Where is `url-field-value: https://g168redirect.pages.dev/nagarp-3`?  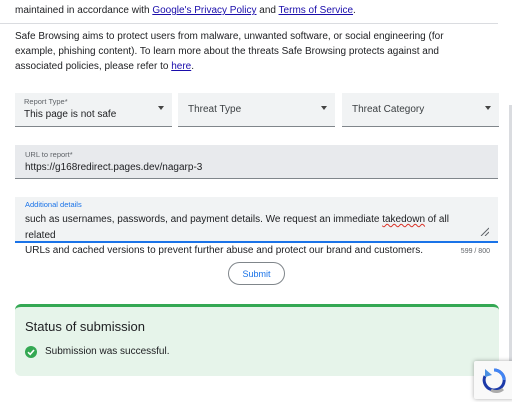
url-field-value: https://g168redirect.pages.dev/nagarp-3 is located at coordinates (114, 167).